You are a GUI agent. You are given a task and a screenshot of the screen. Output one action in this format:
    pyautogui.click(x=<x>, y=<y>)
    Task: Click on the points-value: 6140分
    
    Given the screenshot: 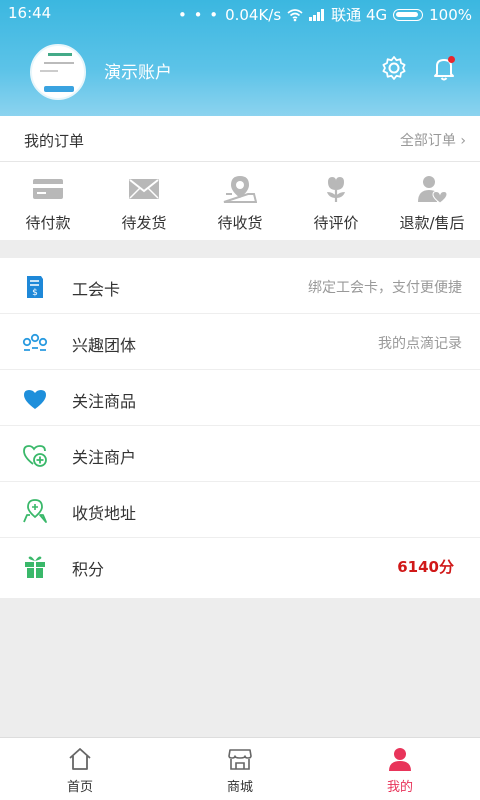 What is the action you would take?
    pyautogui.click(x=425, y=567)
    